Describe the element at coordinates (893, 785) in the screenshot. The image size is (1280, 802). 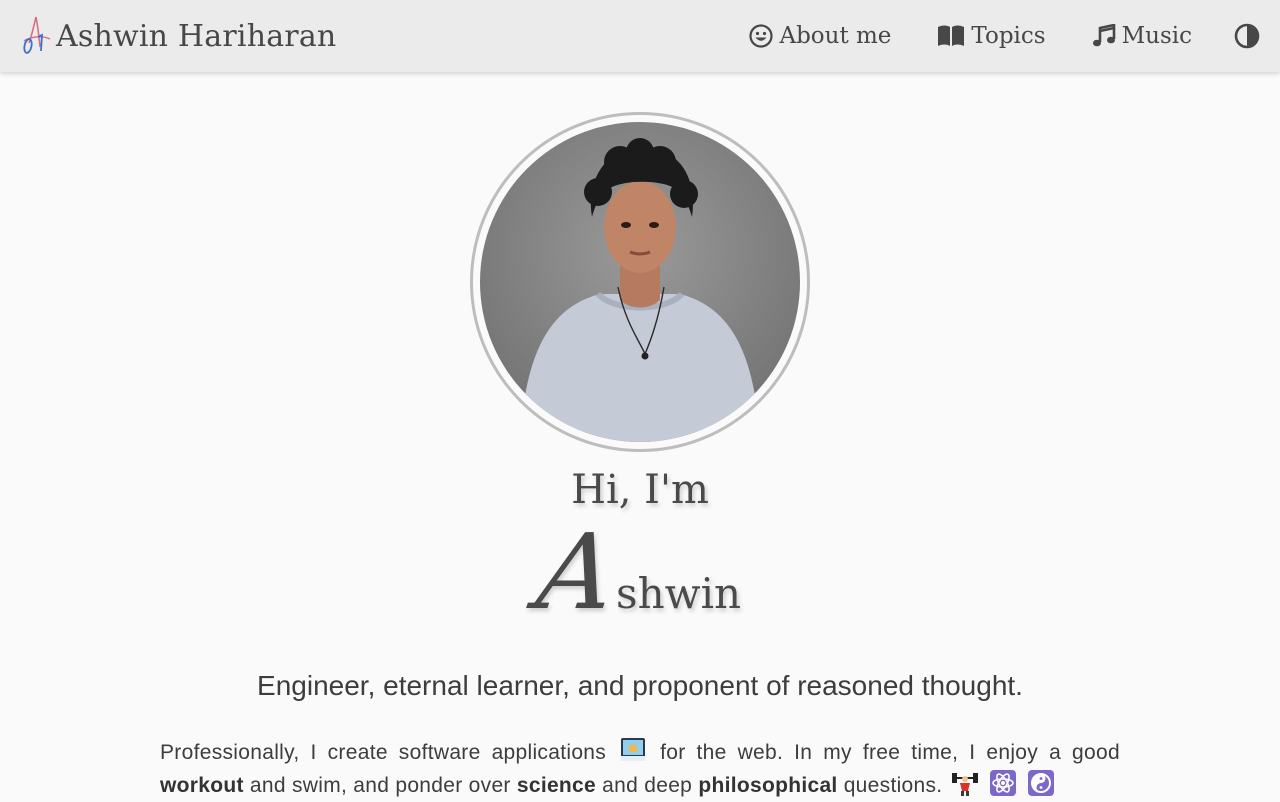
I see `bio-text: questions.` at that location.